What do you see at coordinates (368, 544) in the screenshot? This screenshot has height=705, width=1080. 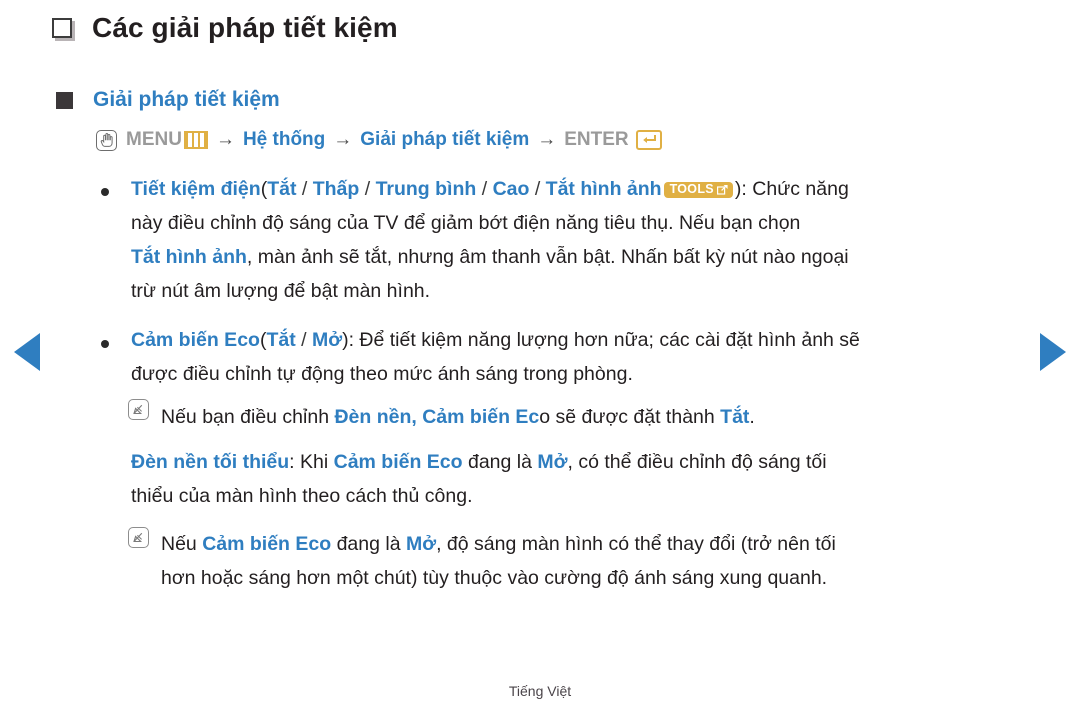 I see `note-2-mid: đang là` at bounding box center [368, 544].